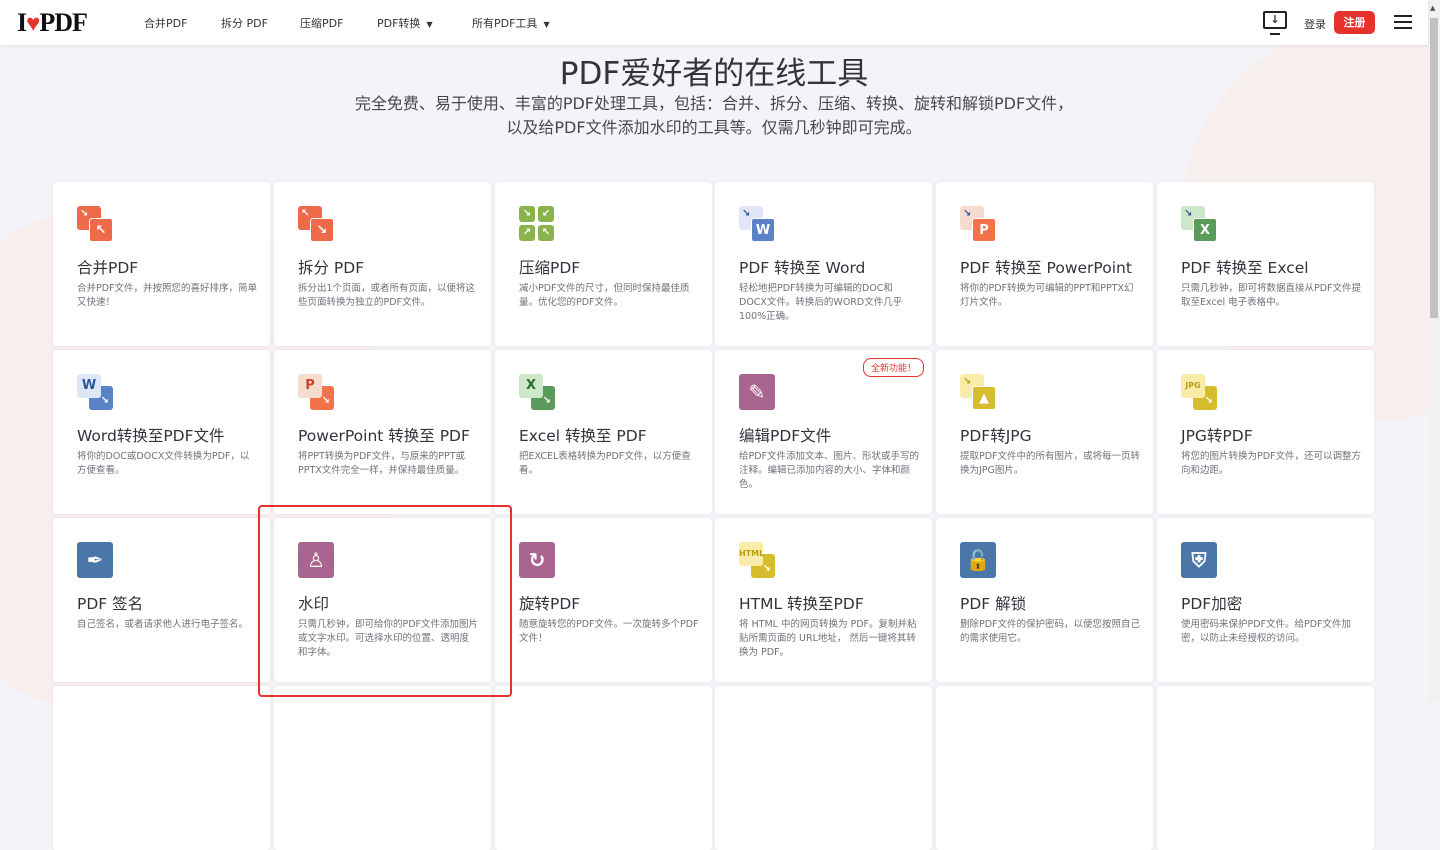 The image size is (1440, 850). Describe the element at coordinates (603, 264) in the screenshot. I see `tool-card: ↘ ↙ ↗ ↖ 压缩PDF 减小PDF文件的尺寸，但同时保持最佳质量。优化您的PDF文件。` at that location.